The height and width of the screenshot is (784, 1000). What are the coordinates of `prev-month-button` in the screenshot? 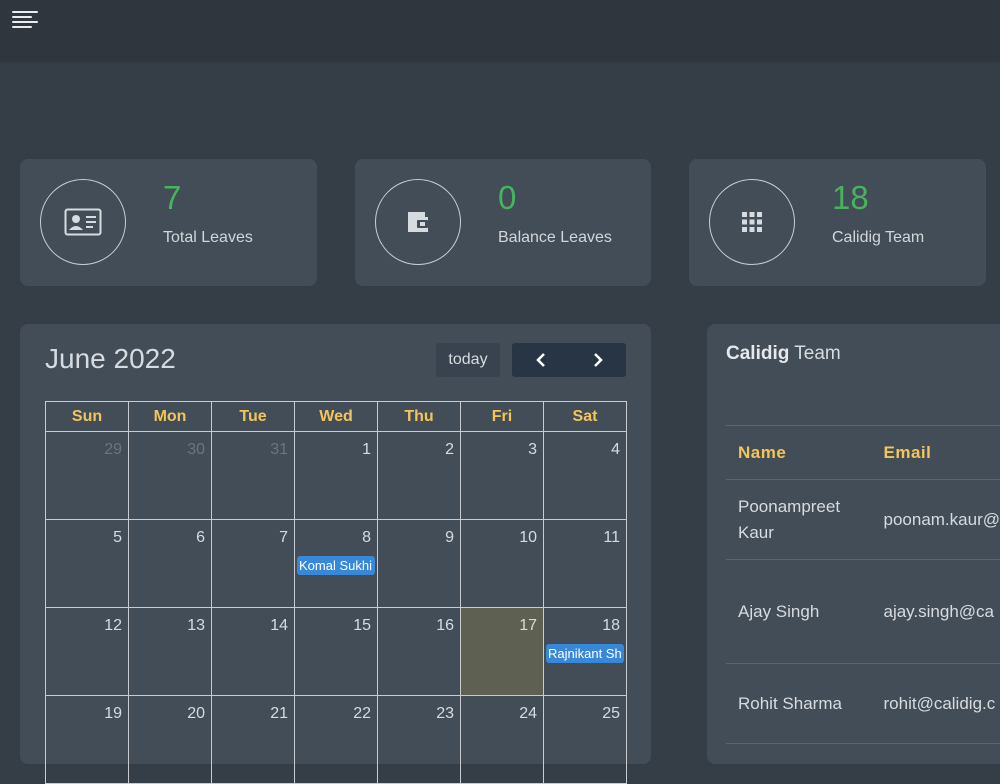 It's located at (540, 360).